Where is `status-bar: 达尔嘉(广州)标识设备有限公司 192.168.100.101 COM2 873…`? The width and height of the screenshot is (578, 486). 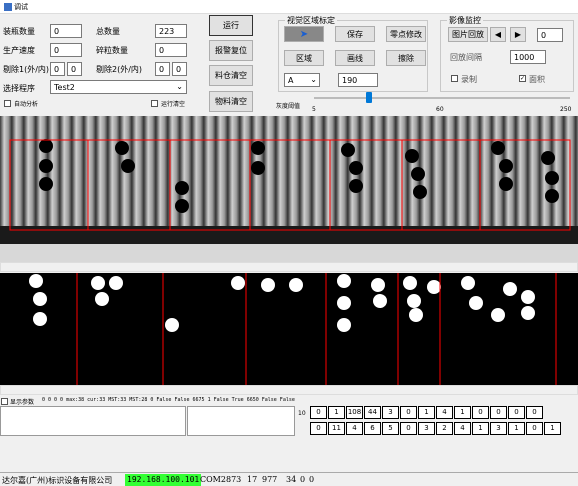
status-bar: 达尔嘉(广州)标识设备有限公司 192.168.100.101 COM2 873… is located at coordinates (289, 479).